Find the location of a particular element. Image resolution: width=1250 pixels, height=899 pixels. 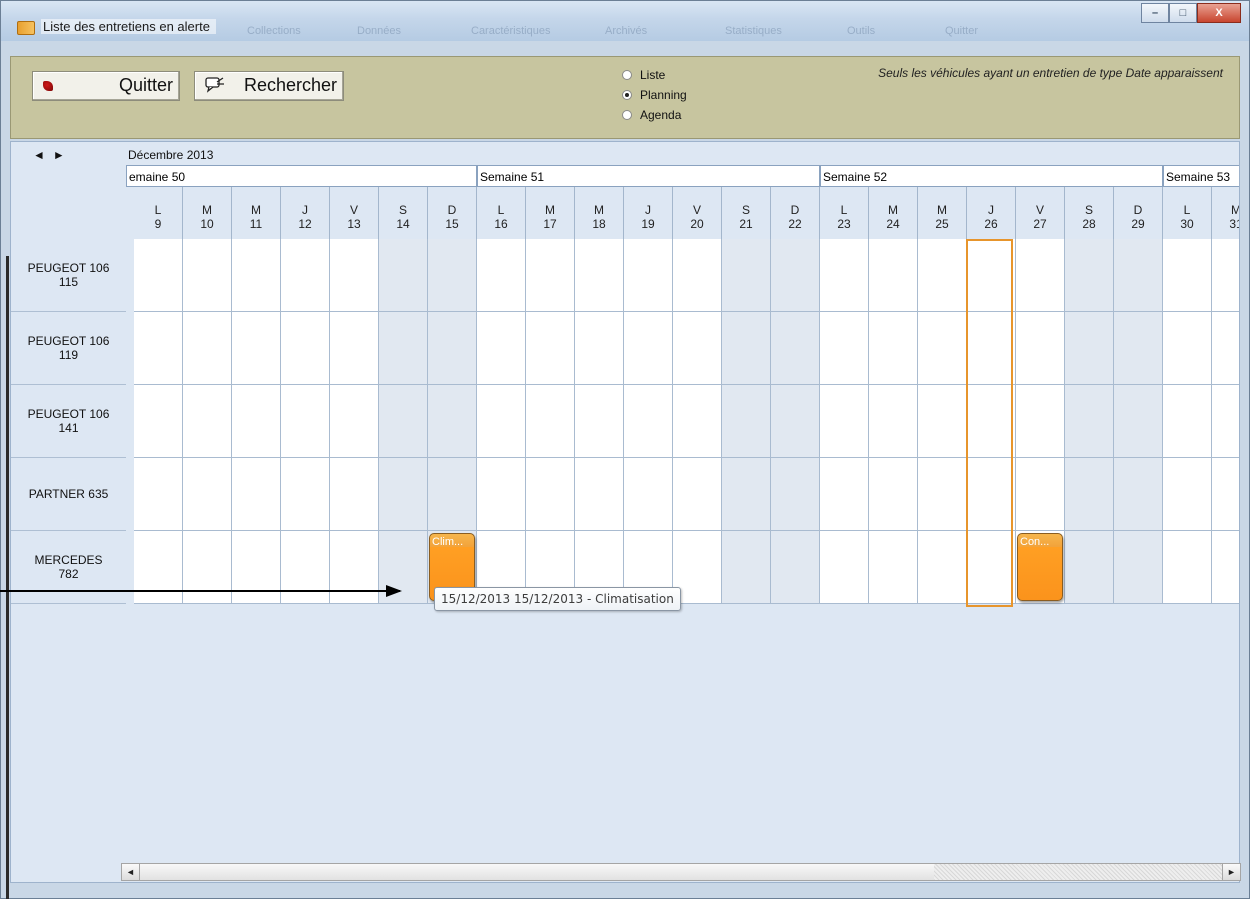

radio-liste is located at coordinates (627, 75).